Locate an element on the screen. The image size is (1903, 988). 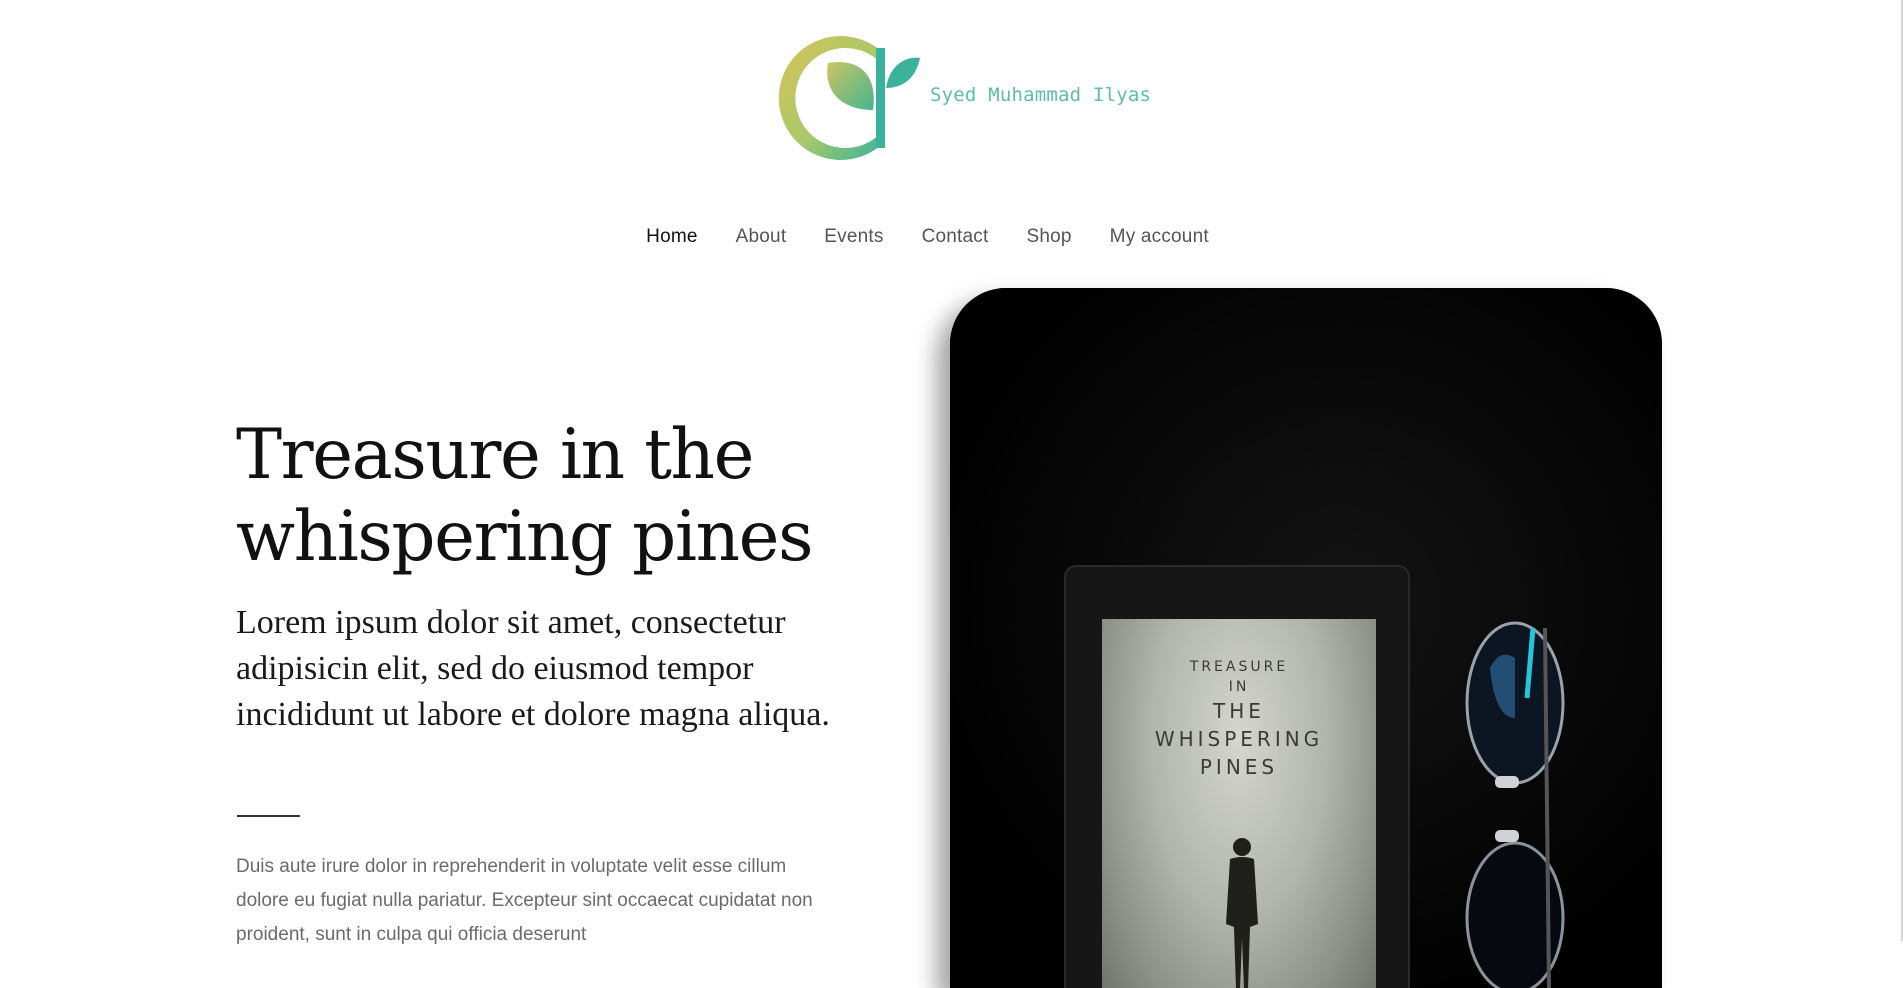
leaf-logo-icon is located at coordinates (849, 97).